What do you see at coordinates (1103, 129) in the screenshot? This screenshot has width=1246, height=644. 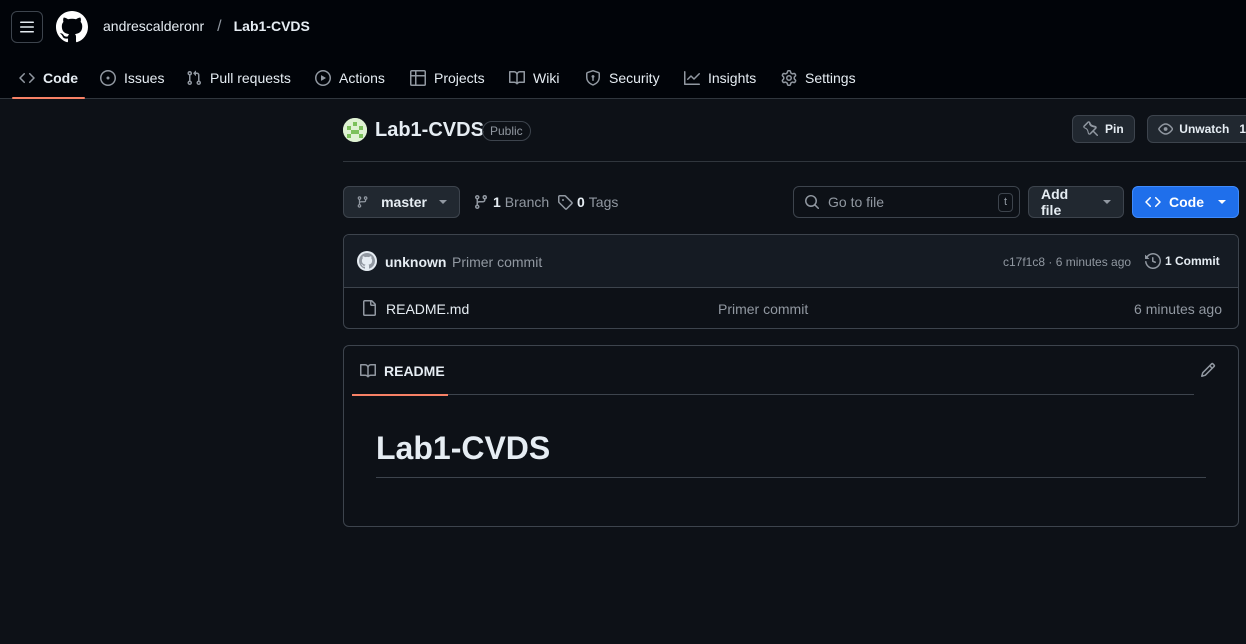 I see `pin-button: Pin` at bounding box center [1103, 129].